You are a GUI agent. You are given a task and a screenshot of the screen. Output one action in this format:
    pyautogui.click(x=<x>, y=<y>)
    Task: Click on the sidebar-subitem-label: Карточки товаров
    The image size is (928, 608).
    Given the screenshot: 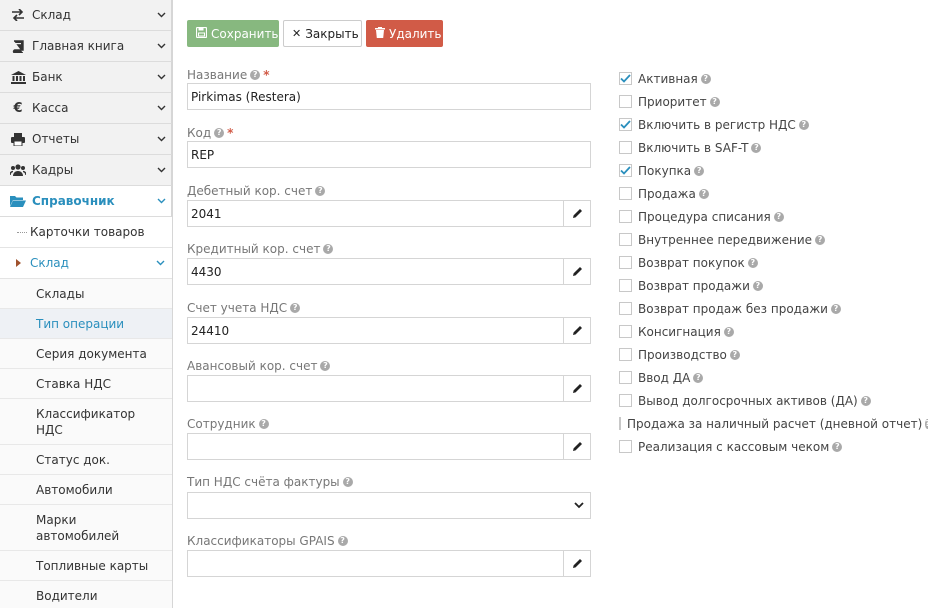 What is the action you would take?
    pyautogui.click(x=87, y=232)
    